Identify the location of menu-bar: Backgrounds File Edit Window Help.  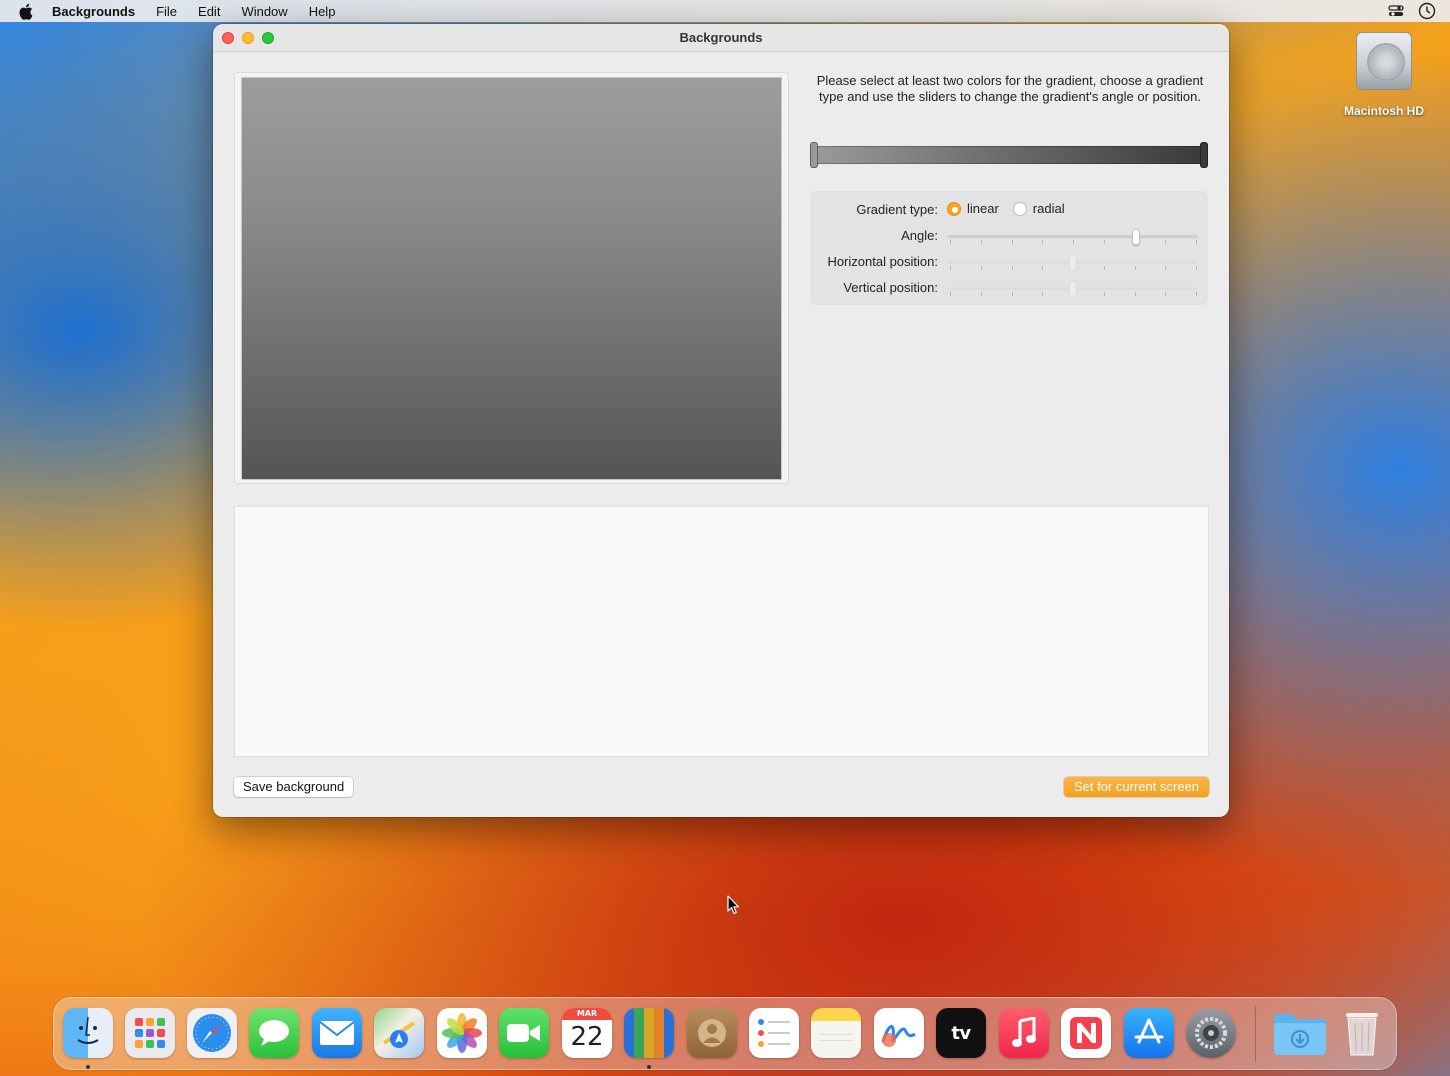
(725, 11).